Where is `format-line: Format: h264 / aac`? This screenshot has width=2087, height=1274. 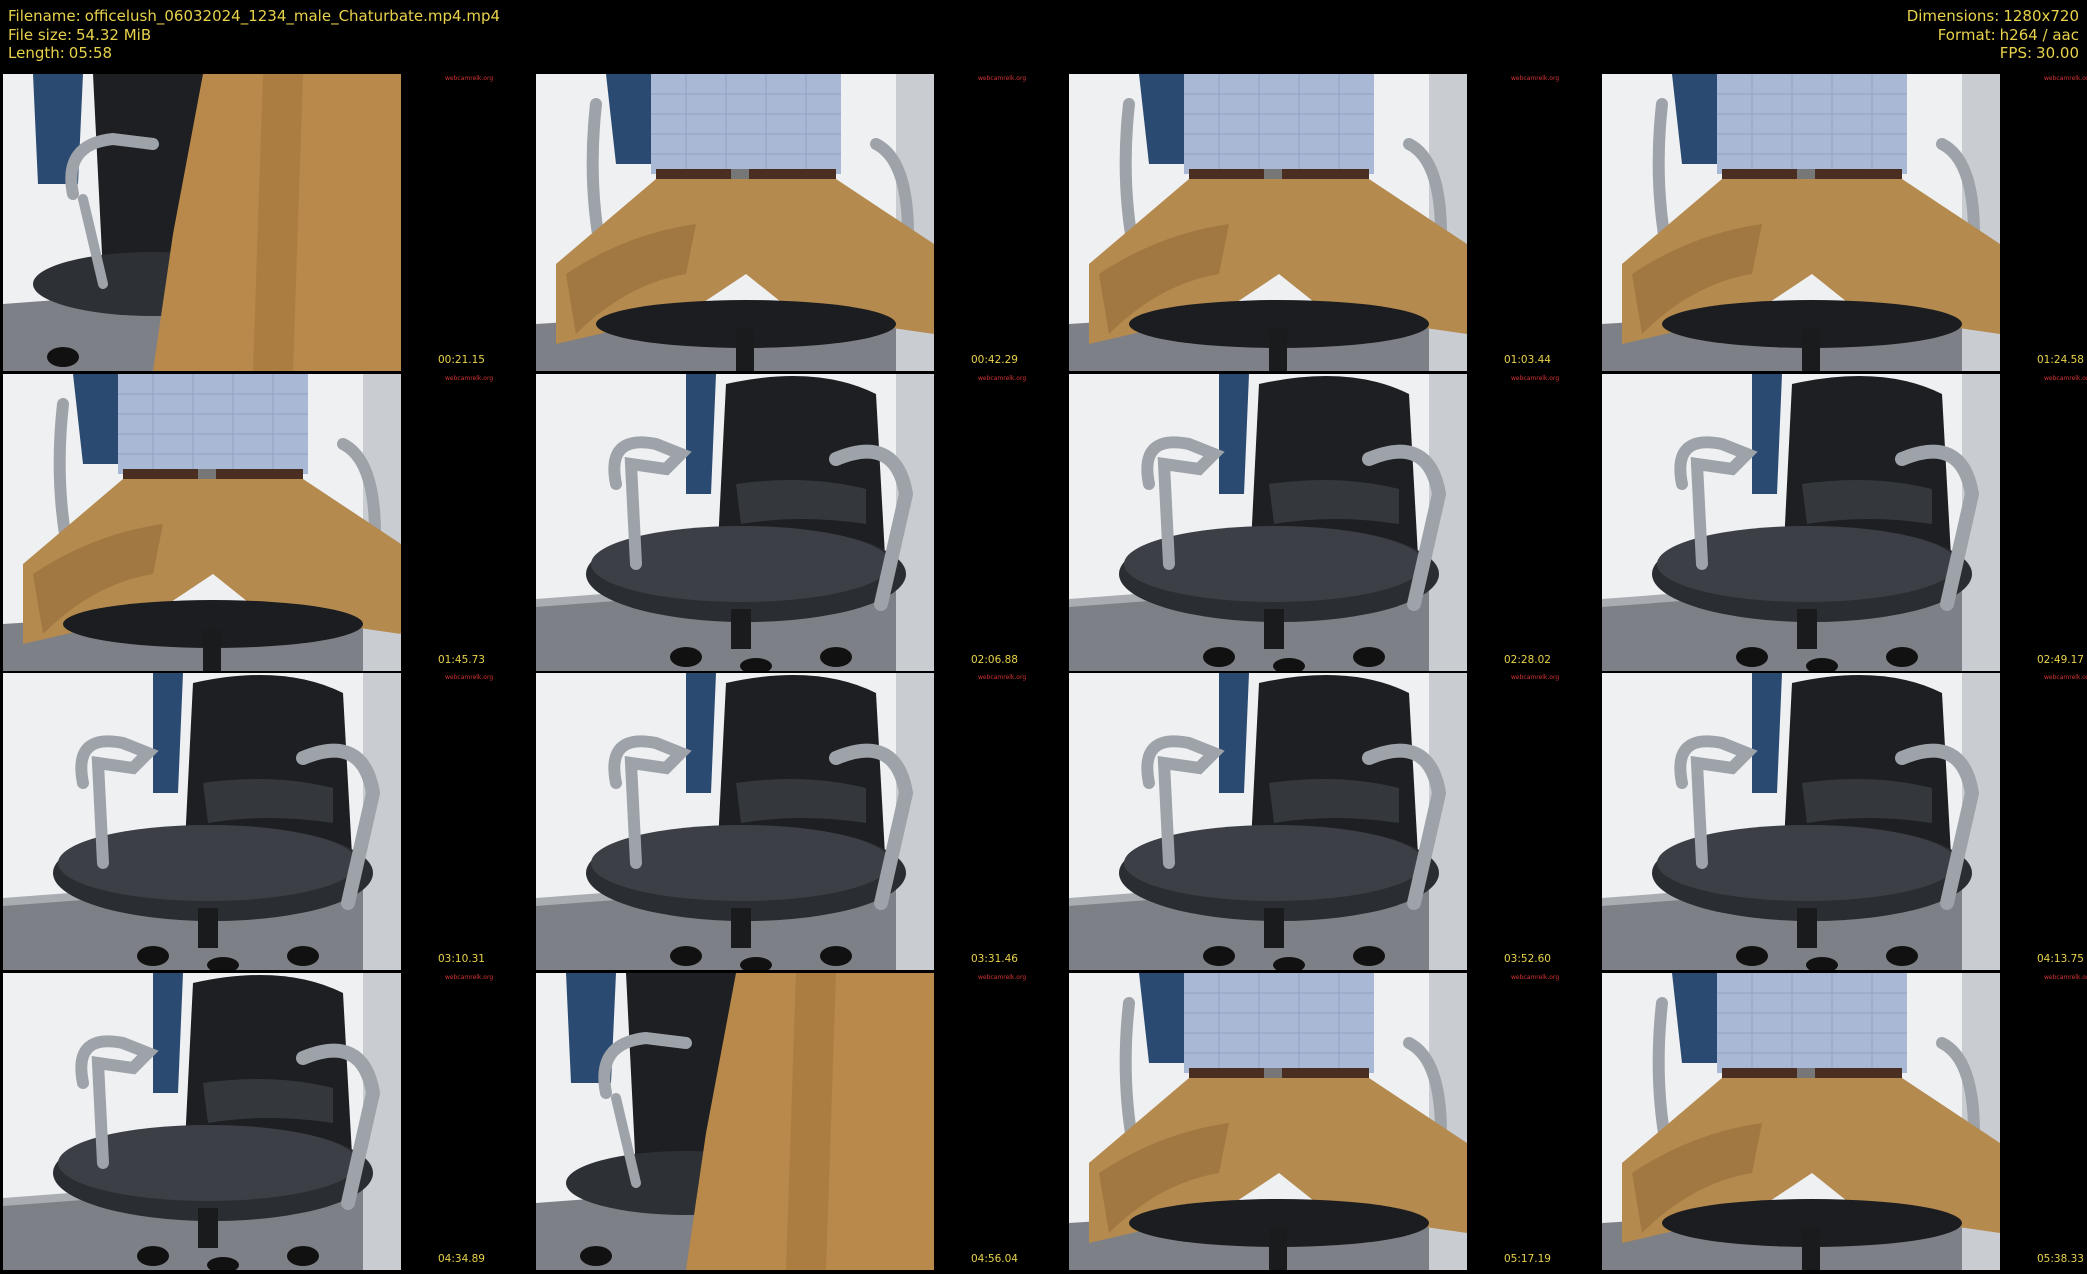 format-line: Format: h264 / aac is located at coordinates (2008, 34).